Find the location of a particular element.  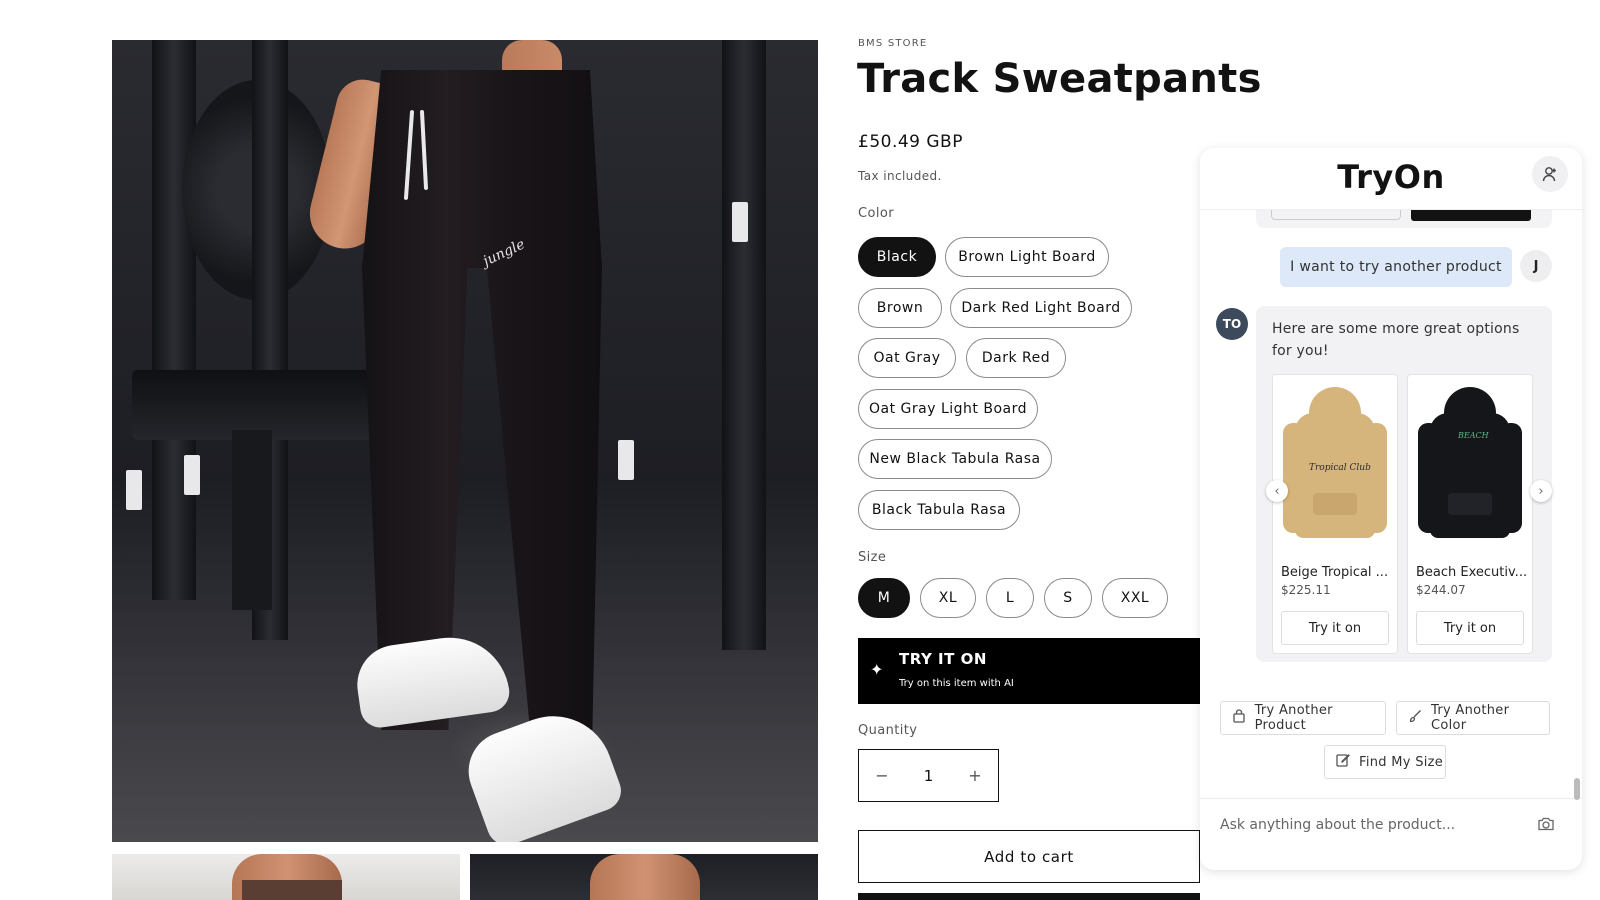

size-option-xl: XL is located at coordinates (948, 598).